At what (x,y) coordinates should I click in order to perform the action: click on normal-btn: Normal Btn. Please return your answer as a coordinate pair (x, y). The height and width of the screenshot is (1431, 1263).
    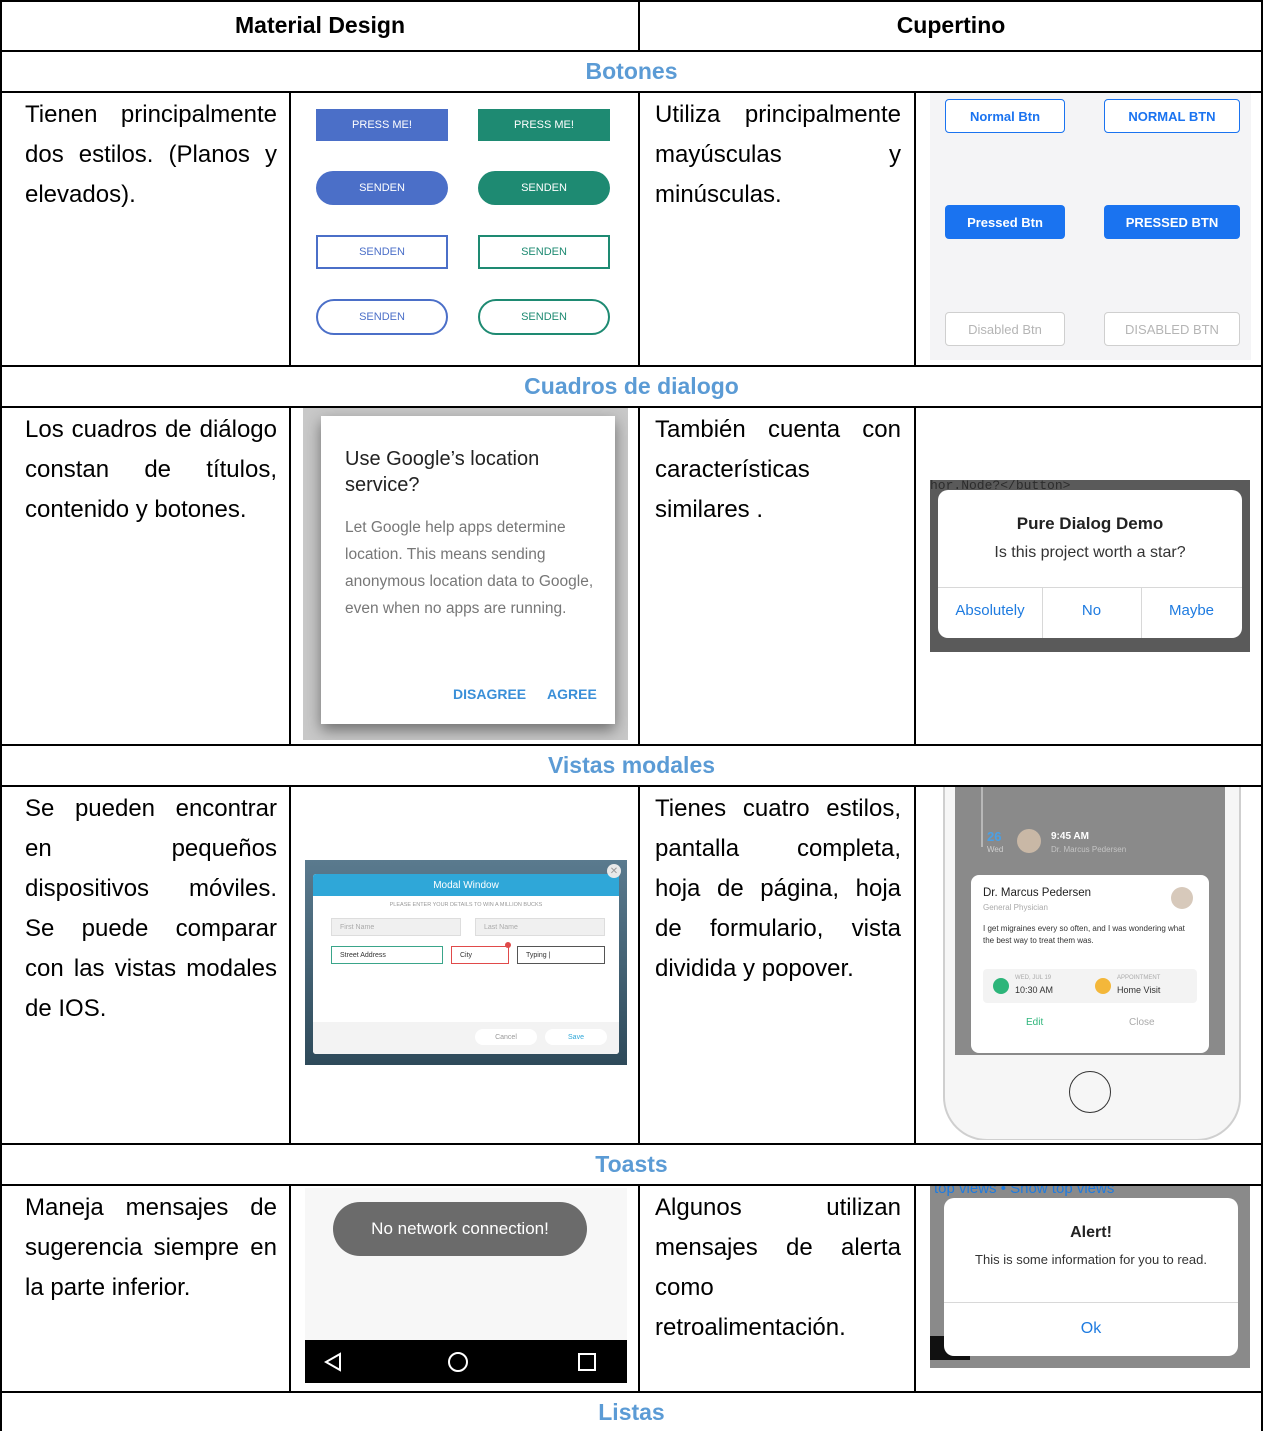
    Looking at the image, I should click on (1005, 116).